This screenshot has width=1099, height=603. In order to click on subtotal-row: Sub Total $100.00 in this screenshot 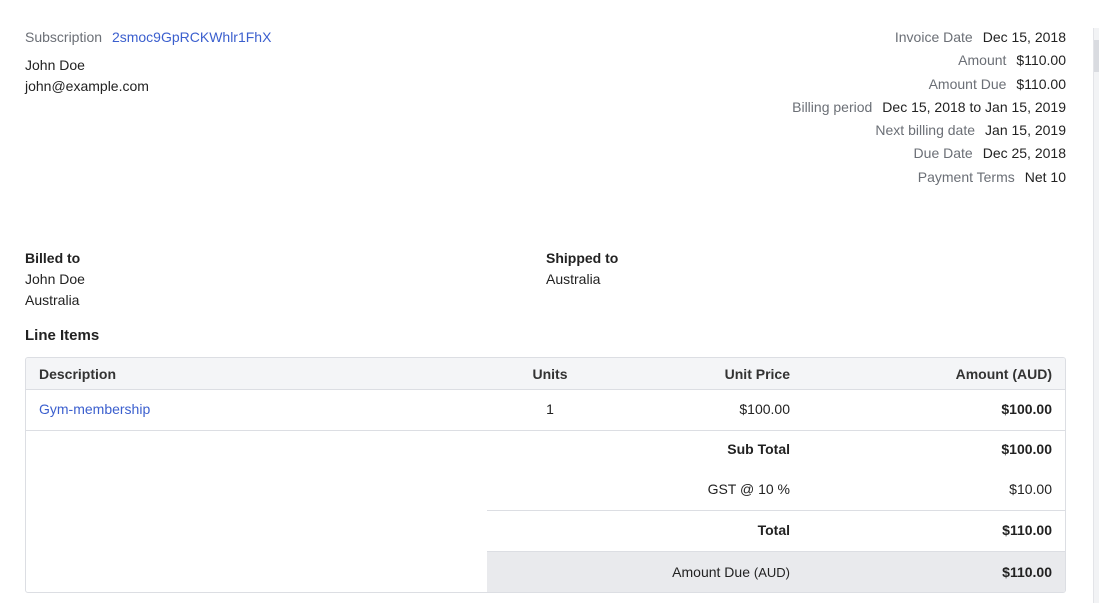, I will do `click(776, 450)`.